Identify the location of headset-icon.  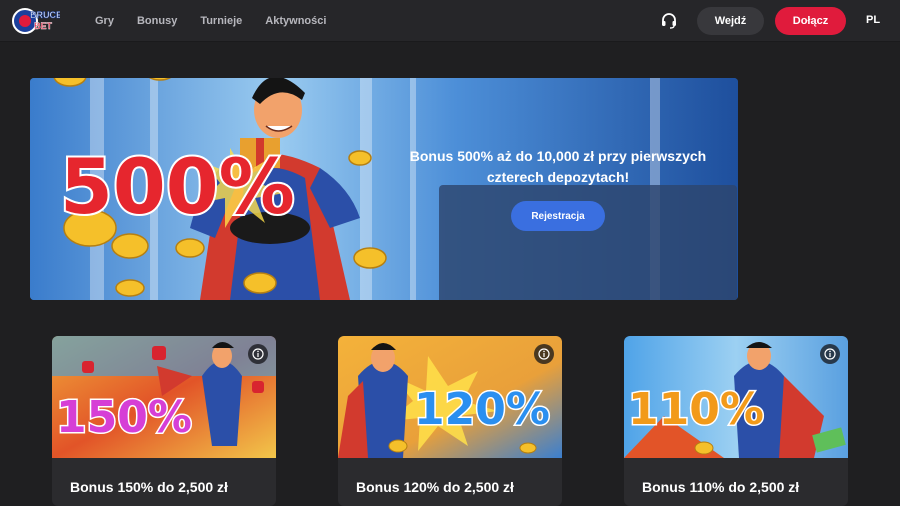
(669, 21).